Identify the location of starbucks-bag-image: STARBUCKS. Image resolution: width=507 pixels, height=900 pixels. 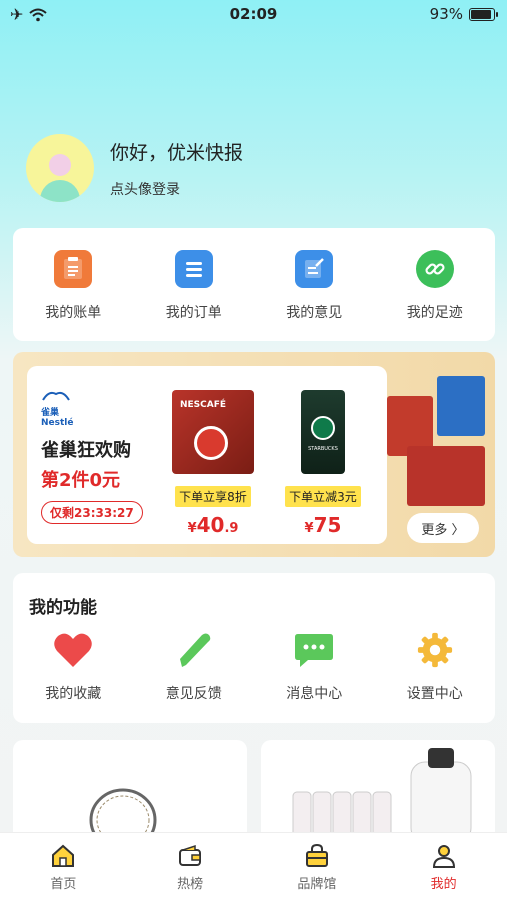
(323, 432).